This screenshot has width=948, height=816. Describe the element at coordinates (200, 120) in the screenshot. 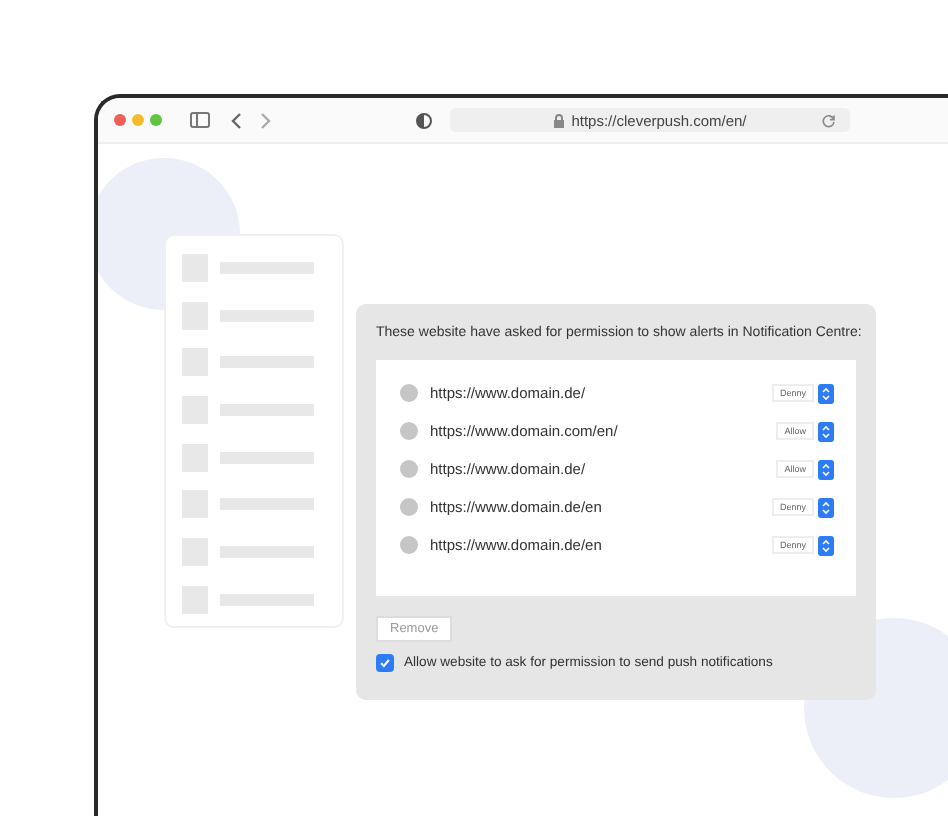

I see `sidebar-icon` at that location.